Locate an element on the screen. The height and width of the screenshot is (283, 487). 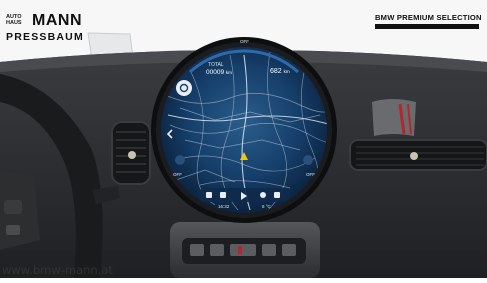
display-status-right: OFF is located at coordinates (310, 174).